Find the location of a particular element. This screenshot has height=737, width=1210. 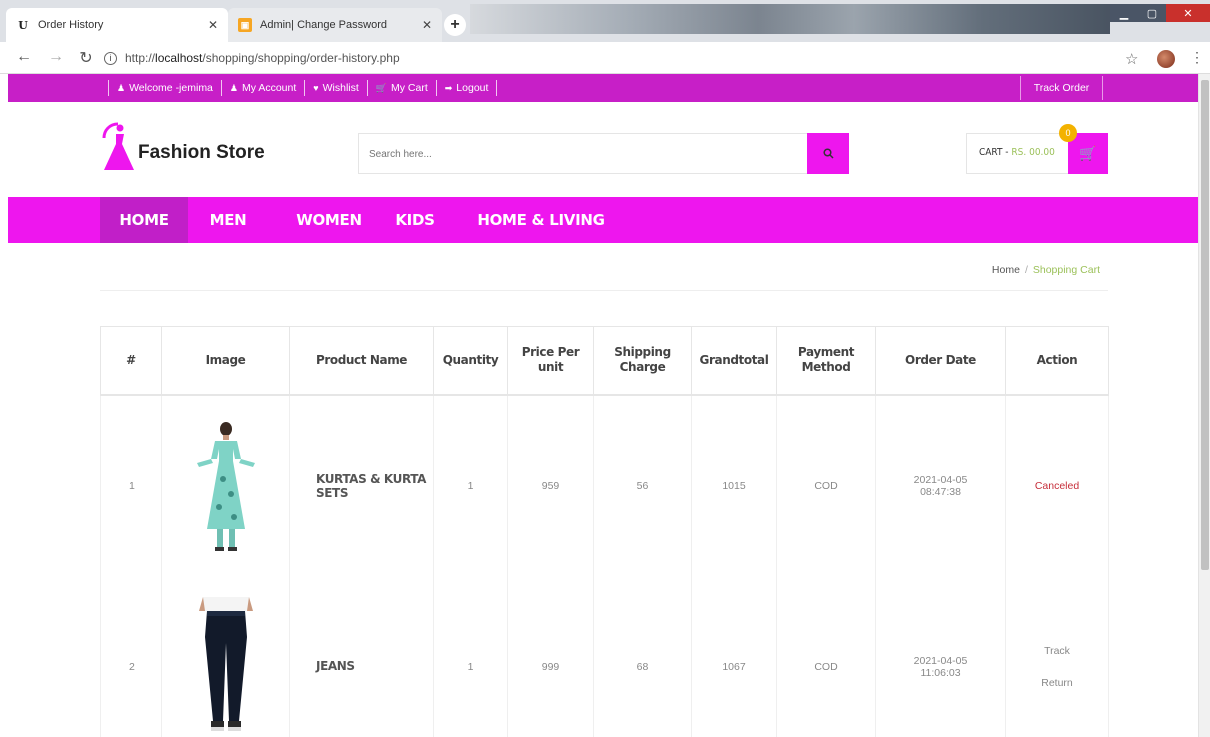

status-canceled: Canceled is located at coordinates (1057, 486).